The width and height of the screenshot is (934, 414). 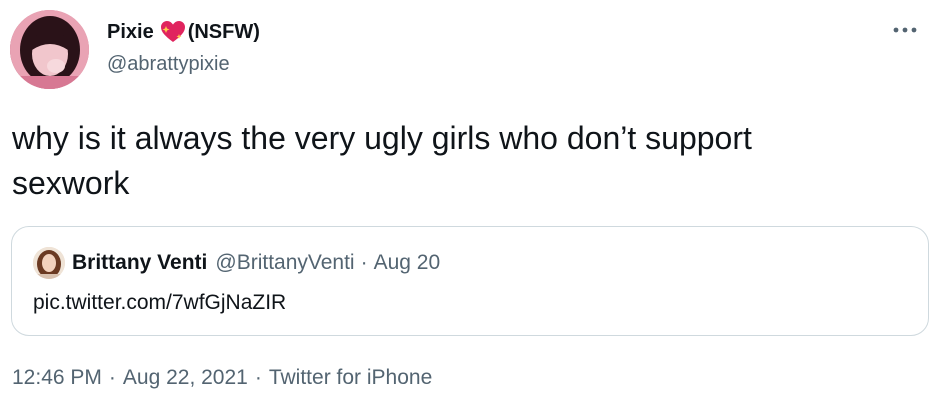 I want to click on author-handle: @abrattypixie, so click(x=183, y=64).